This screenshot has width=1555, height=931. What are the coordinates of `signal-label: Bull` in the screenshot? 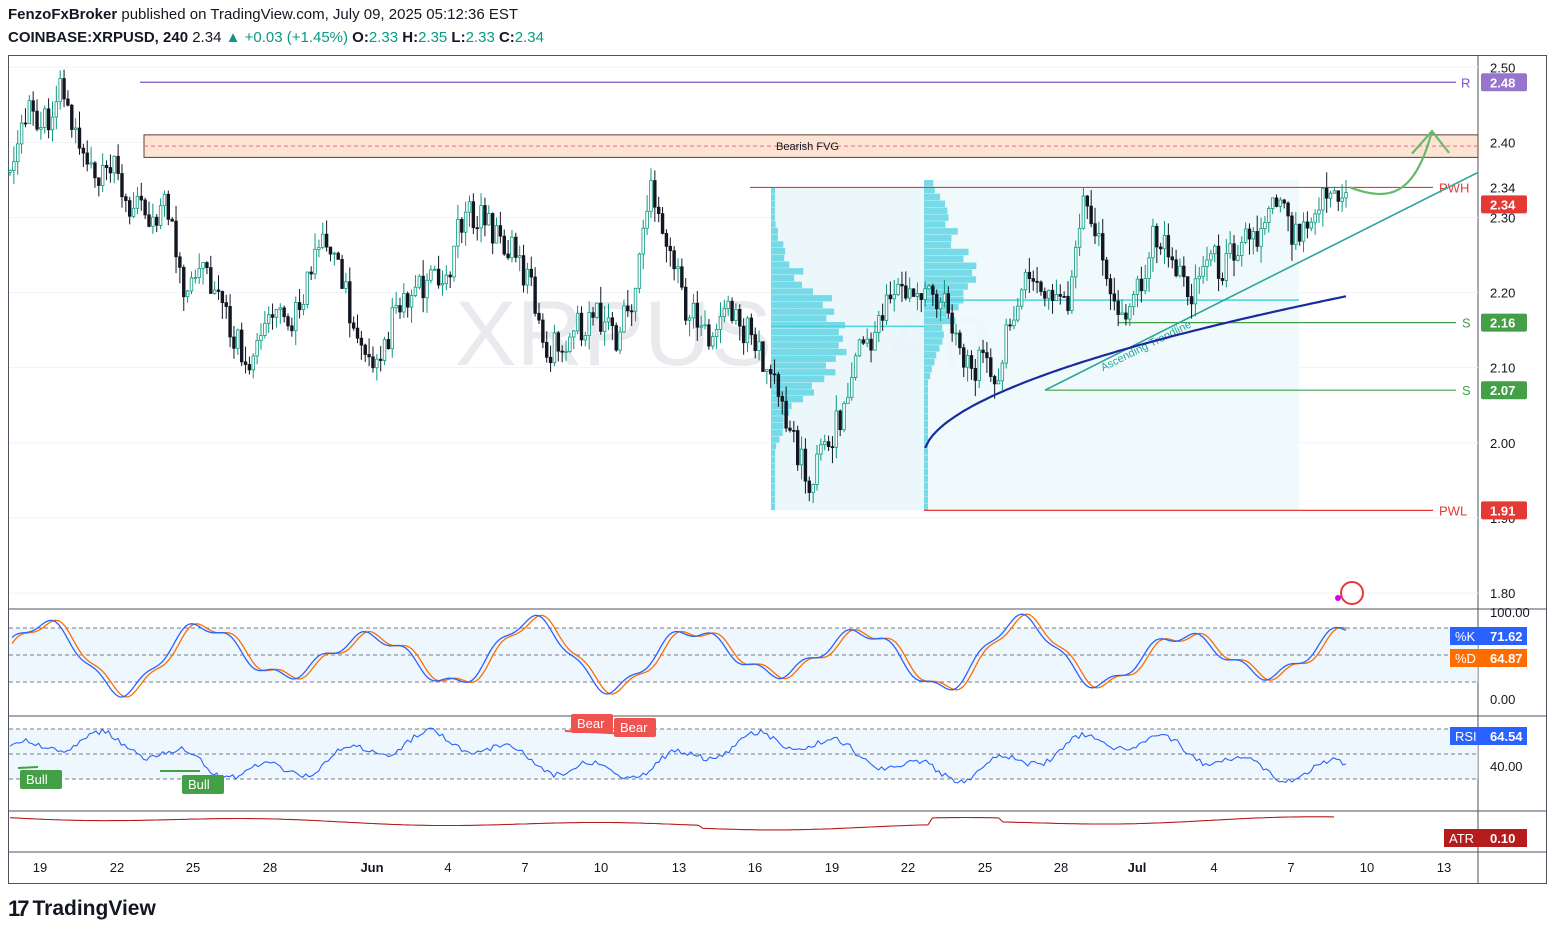 It's located at (199, 784).